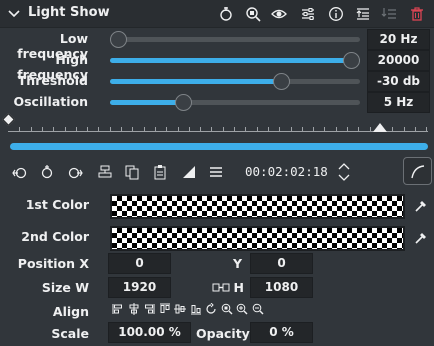 This screenshot has height=346, width=434. What do you see at coordinates (398, 68) in the screenshot?
I see `param-value-input: 20000 Hz` at bounding box center [398, 68].